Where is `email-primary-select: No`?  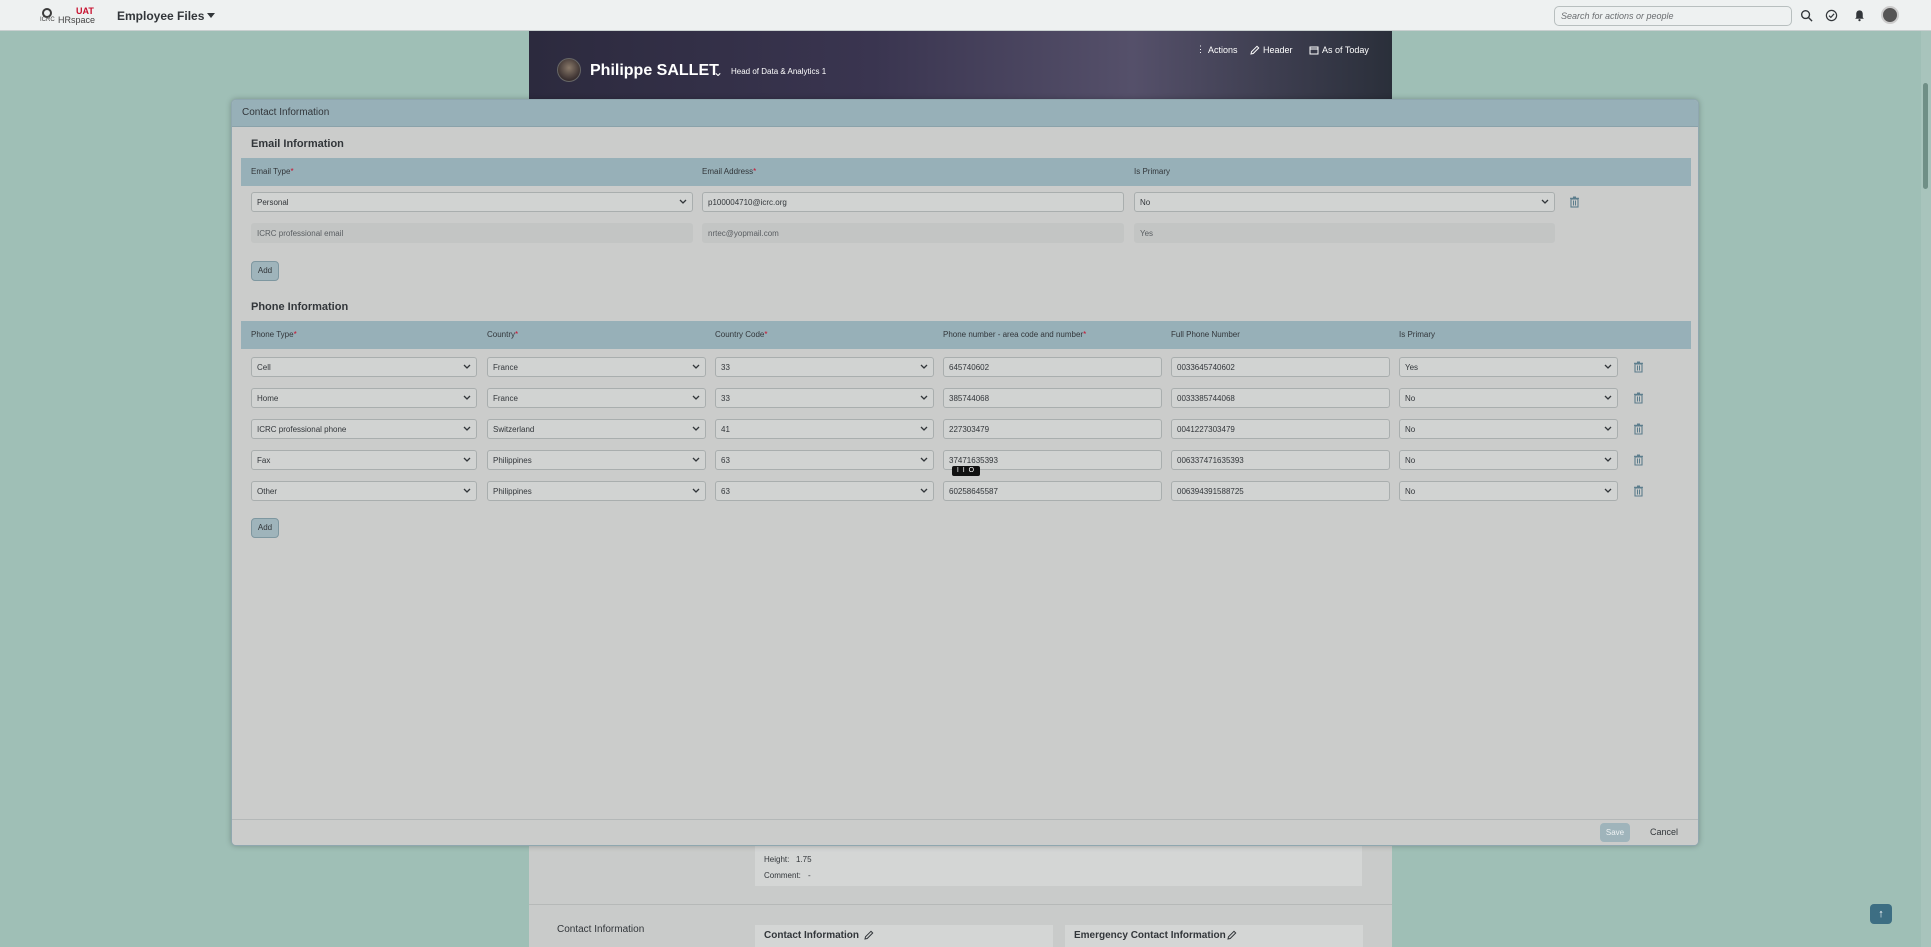 email-primary-select: No is located at coordinates (1344, 202).